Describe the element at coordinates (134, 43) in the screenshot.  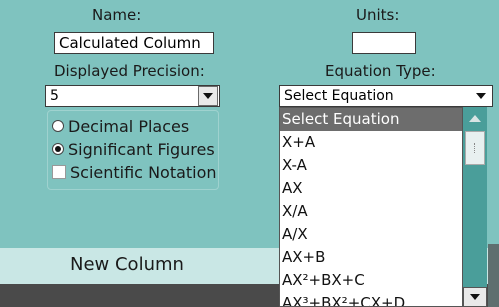
I see `name-input: Calculated Column` at that location.